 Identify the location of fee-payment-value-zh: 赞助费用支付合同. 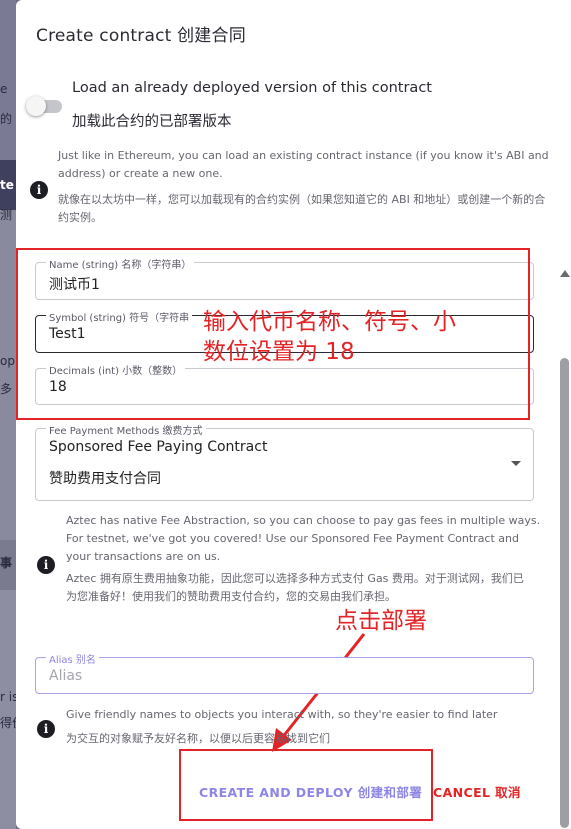
(105, 479).